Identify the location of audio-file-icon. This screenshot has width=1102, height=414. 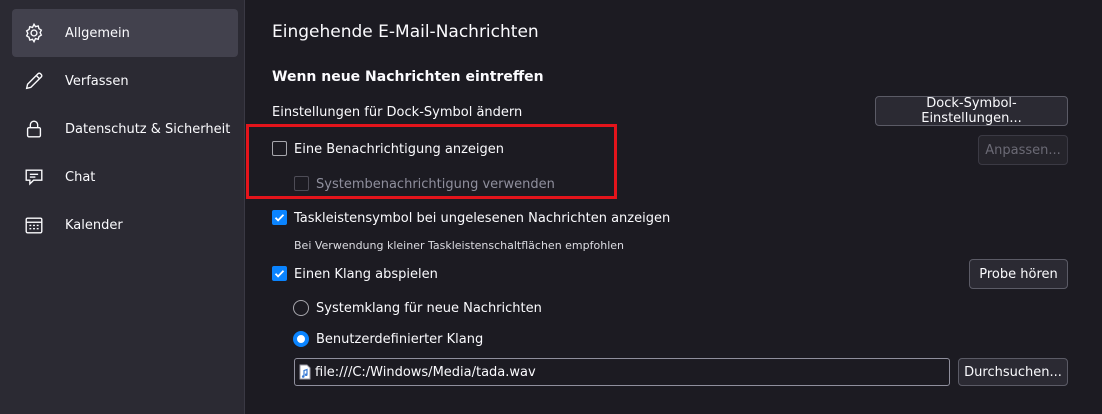
(305, 372).